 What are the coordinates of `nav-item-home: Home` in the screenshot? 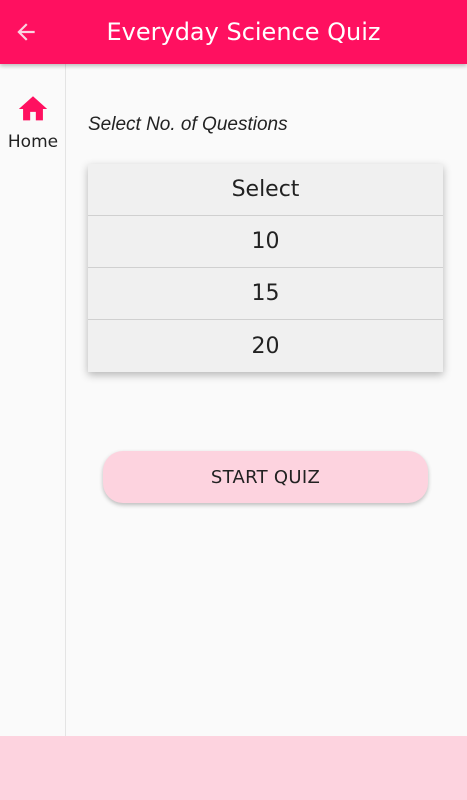 It's located at (33, 125).